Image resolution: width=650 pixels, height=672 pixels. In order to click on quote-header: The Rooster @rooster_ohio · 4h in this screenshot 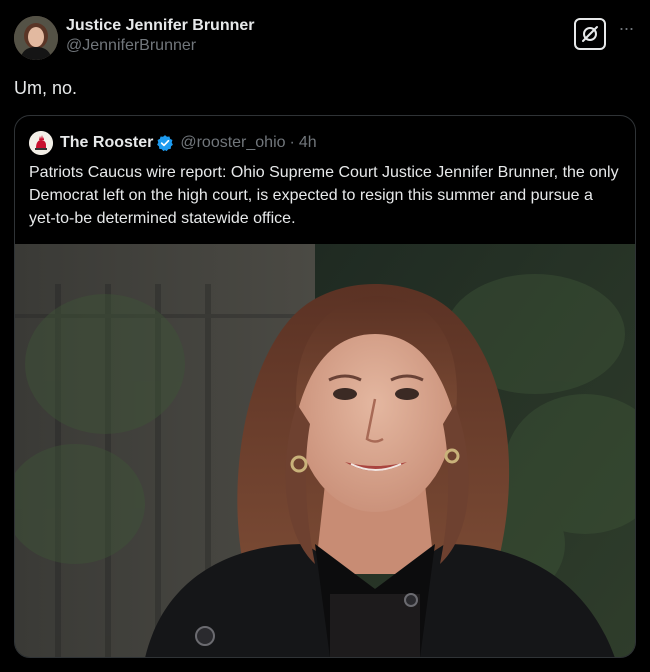, I will do `click(173, 143)`.